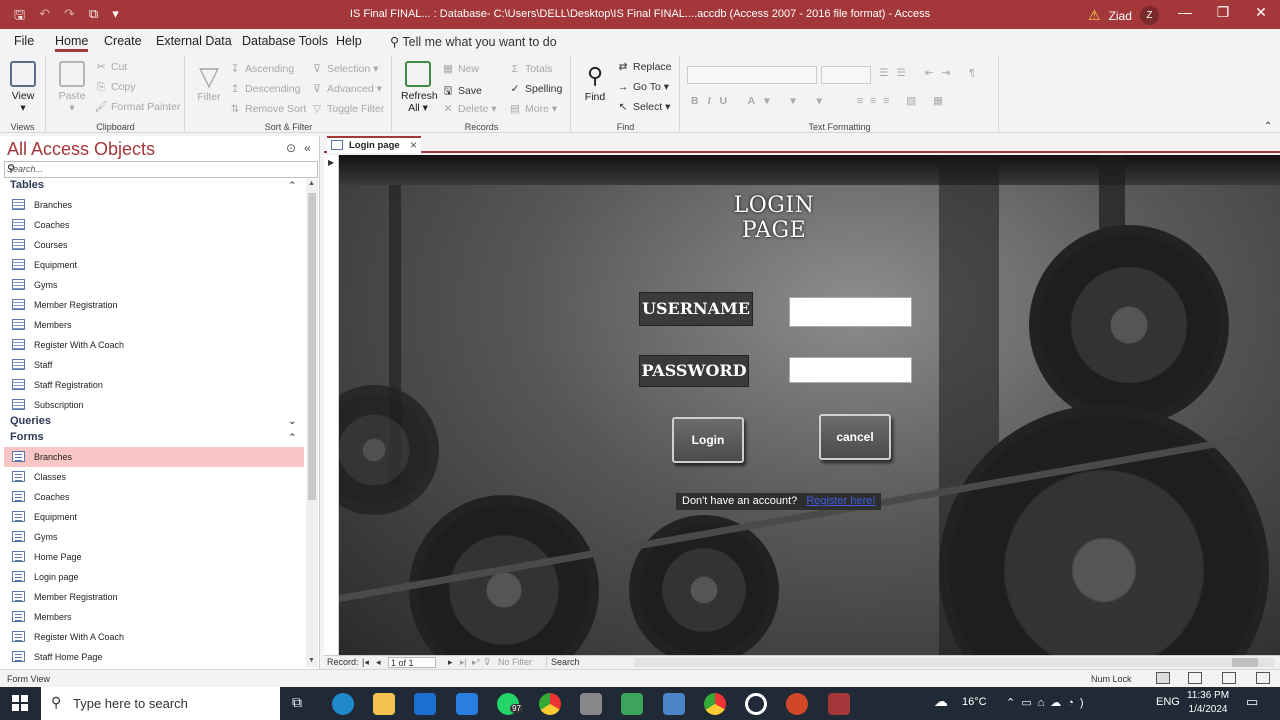  What do you see at coordinates (72, 87) in the screenshot?
I see `paste-button: Paste ▾` at bounding box center [72, 87].